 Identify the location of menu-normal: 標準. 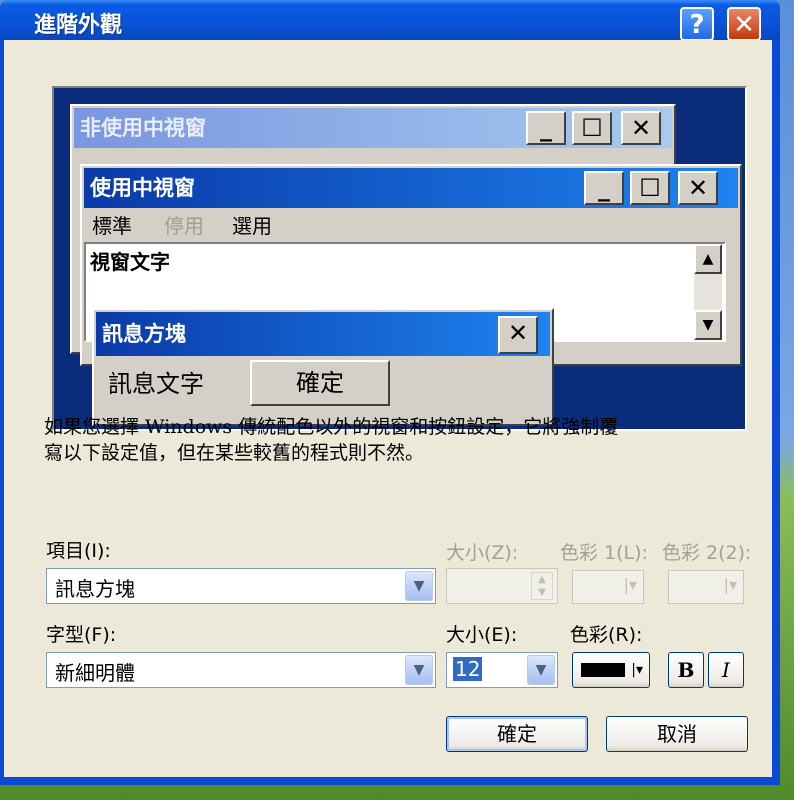
(112, 226).